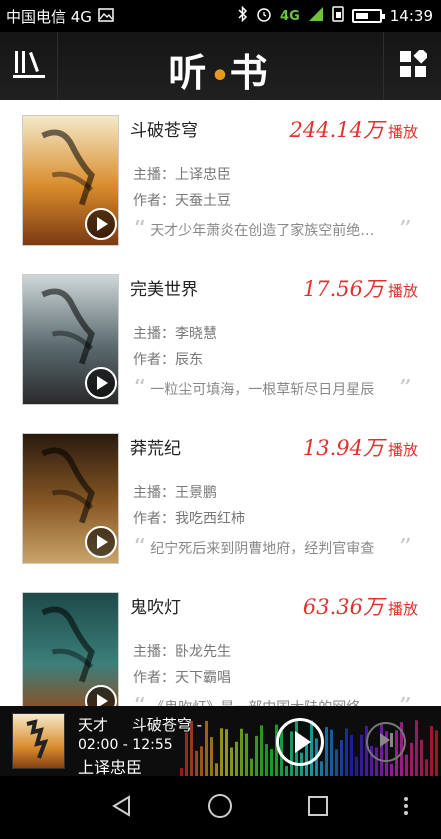  What do you see at coordinates (267, 701) in the screenshot?
I see `description-text: 《鬼吹灯》是一部中国大陆的网络小说` at bounding box center [267, 701].